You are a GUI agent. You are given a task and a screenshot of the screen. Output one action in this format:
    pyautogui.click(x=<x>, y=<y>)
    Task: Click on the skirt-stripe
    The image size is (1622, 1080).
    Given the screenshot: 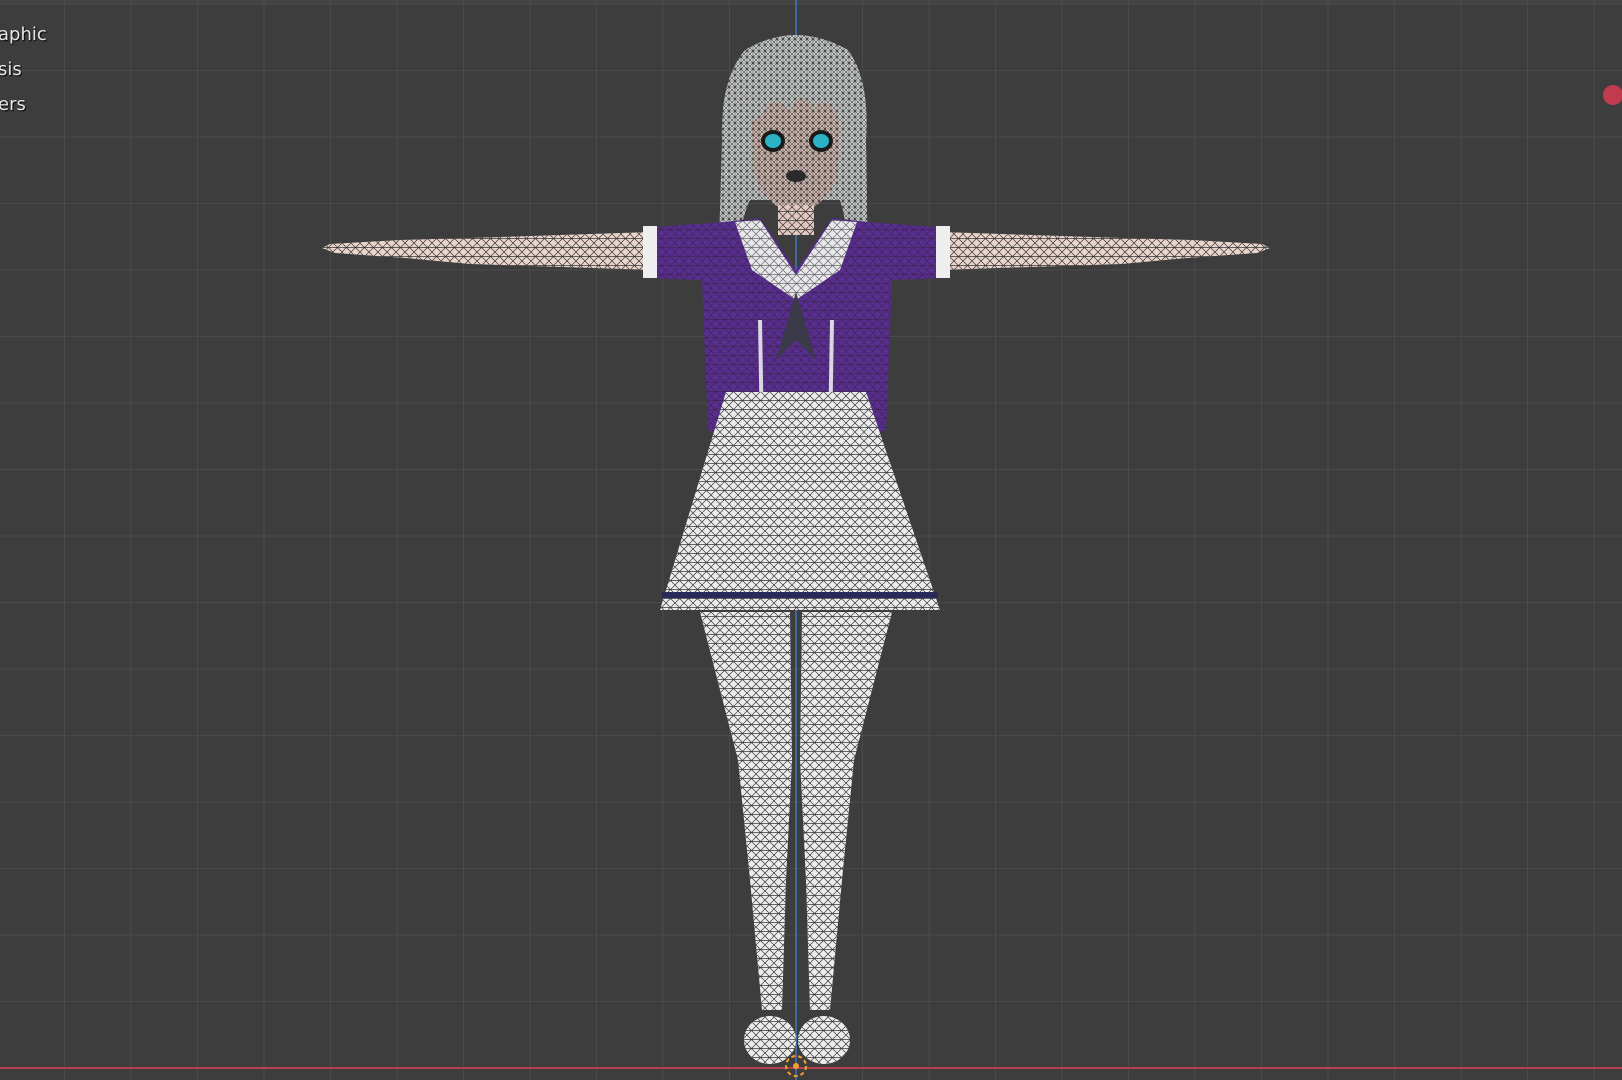 What is the action you would take?
    pyautogui.click(x=800, y=595)
    